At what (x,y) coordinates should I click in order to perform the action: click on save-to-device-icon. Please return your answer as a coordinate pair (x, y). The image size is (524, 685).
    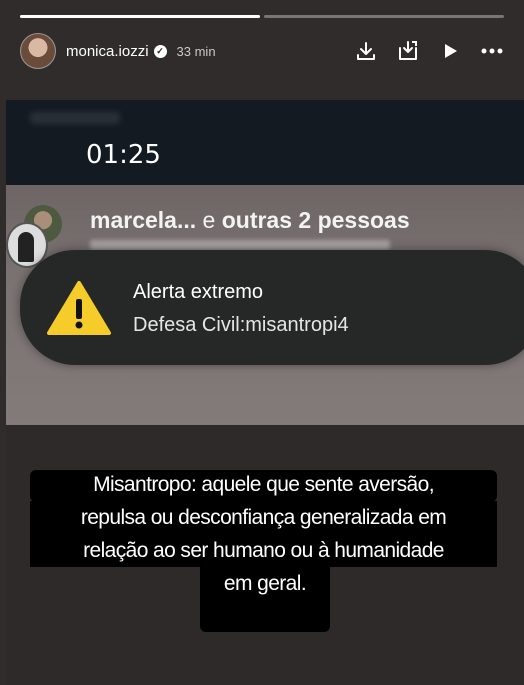
    Looking at the image, I should click on (408, 51).